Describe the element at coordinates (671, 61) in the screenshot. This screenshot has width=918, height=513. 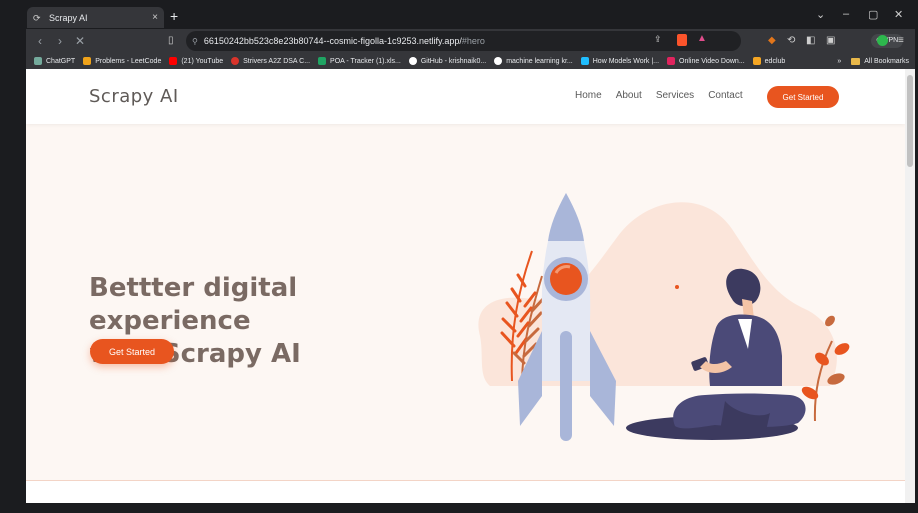
I see `video-downloader-icon` at that location.